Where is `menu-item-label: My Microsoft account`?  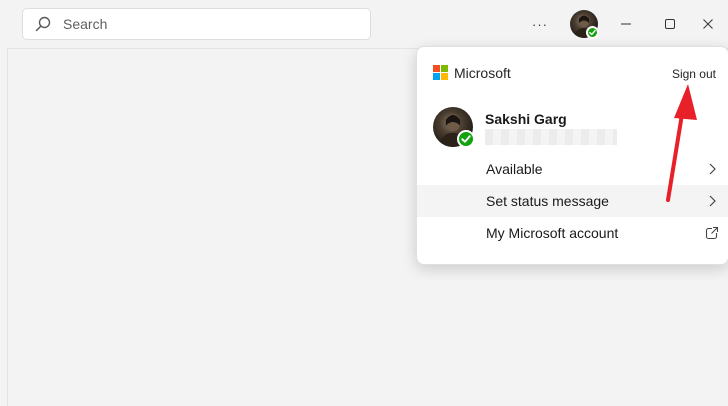
menu-item-label: My Microsoft account is located at coordinates (552, 233).